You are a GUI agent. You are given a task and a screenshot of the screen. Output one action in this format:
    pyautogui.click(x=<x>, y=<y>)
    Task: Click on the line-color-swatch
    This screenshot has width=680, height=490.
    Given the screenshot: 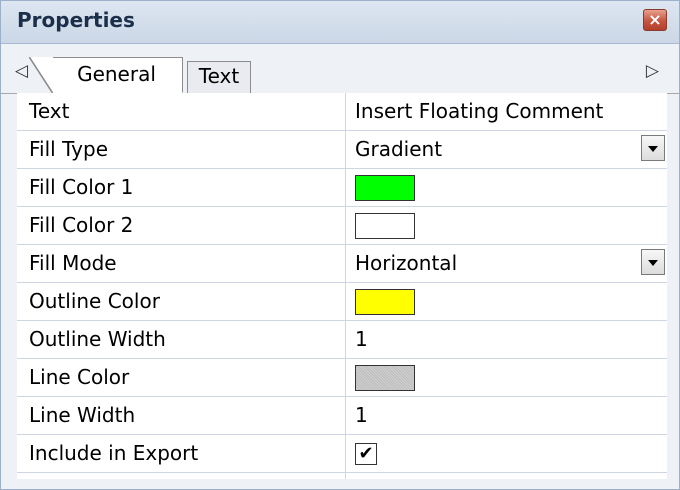 What is the action you would take?
    pyautogui.click(x=385, y=378)
    